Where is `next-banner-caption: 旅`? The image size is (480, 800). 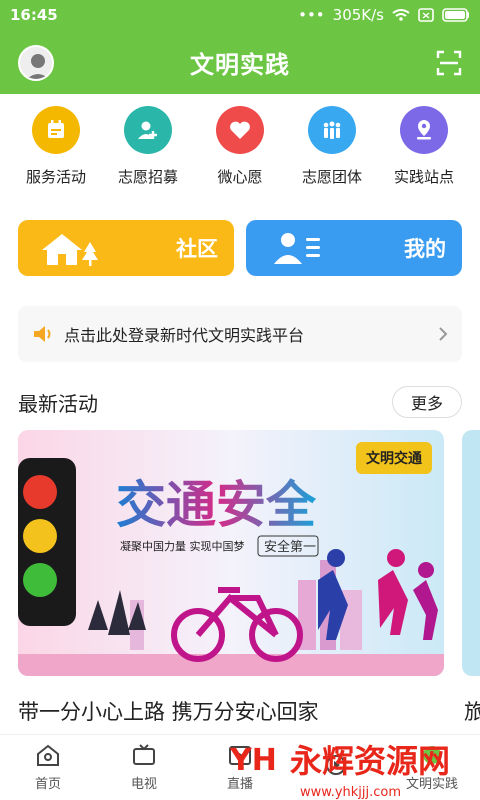
next-banner-caption: 旅 is located at coordinates (472, 711).